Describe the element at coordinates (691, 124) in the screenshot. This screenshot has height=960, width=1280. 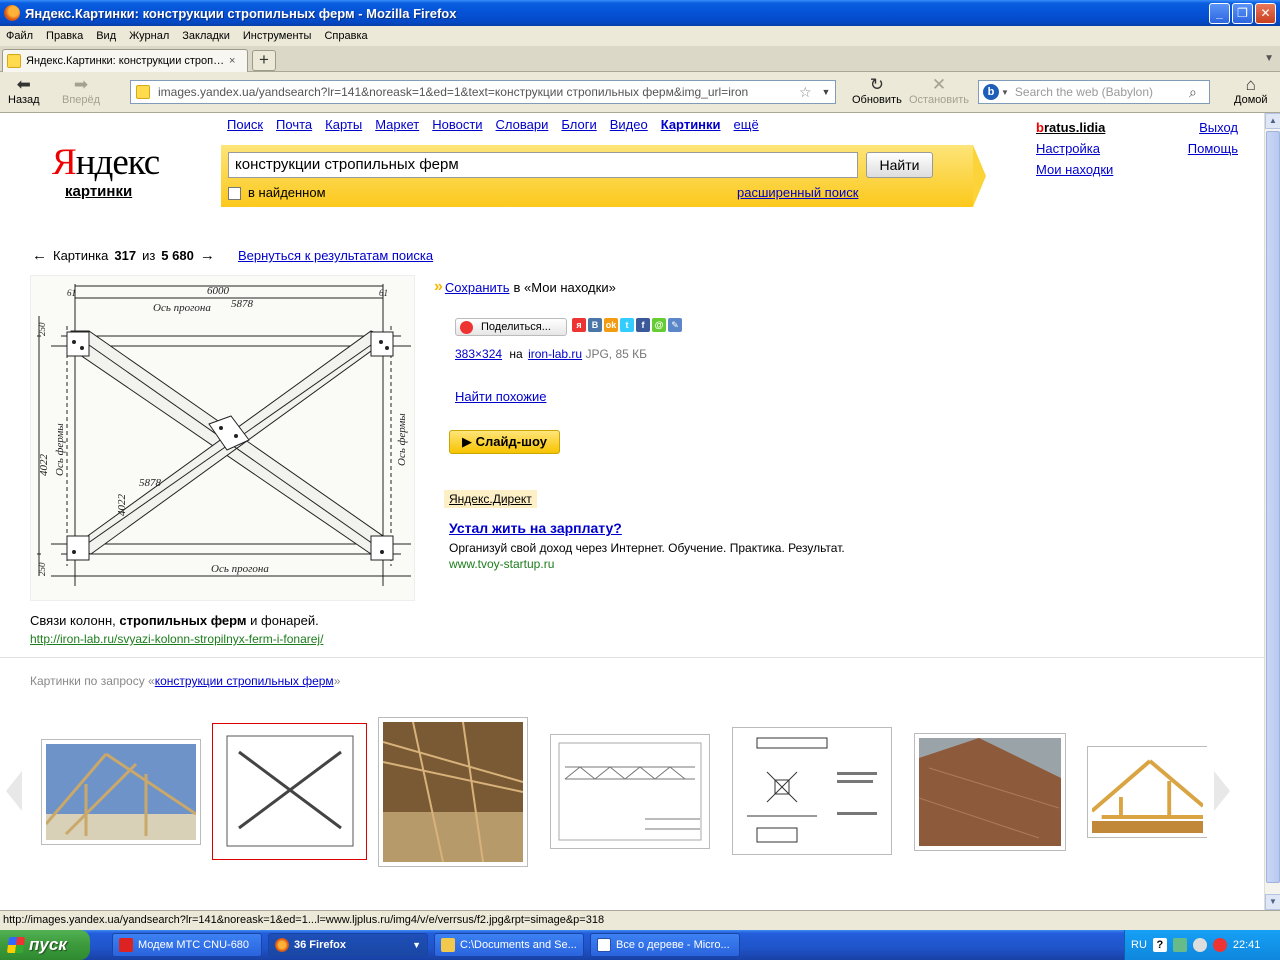
I see `service-images: Картинки` at that location.